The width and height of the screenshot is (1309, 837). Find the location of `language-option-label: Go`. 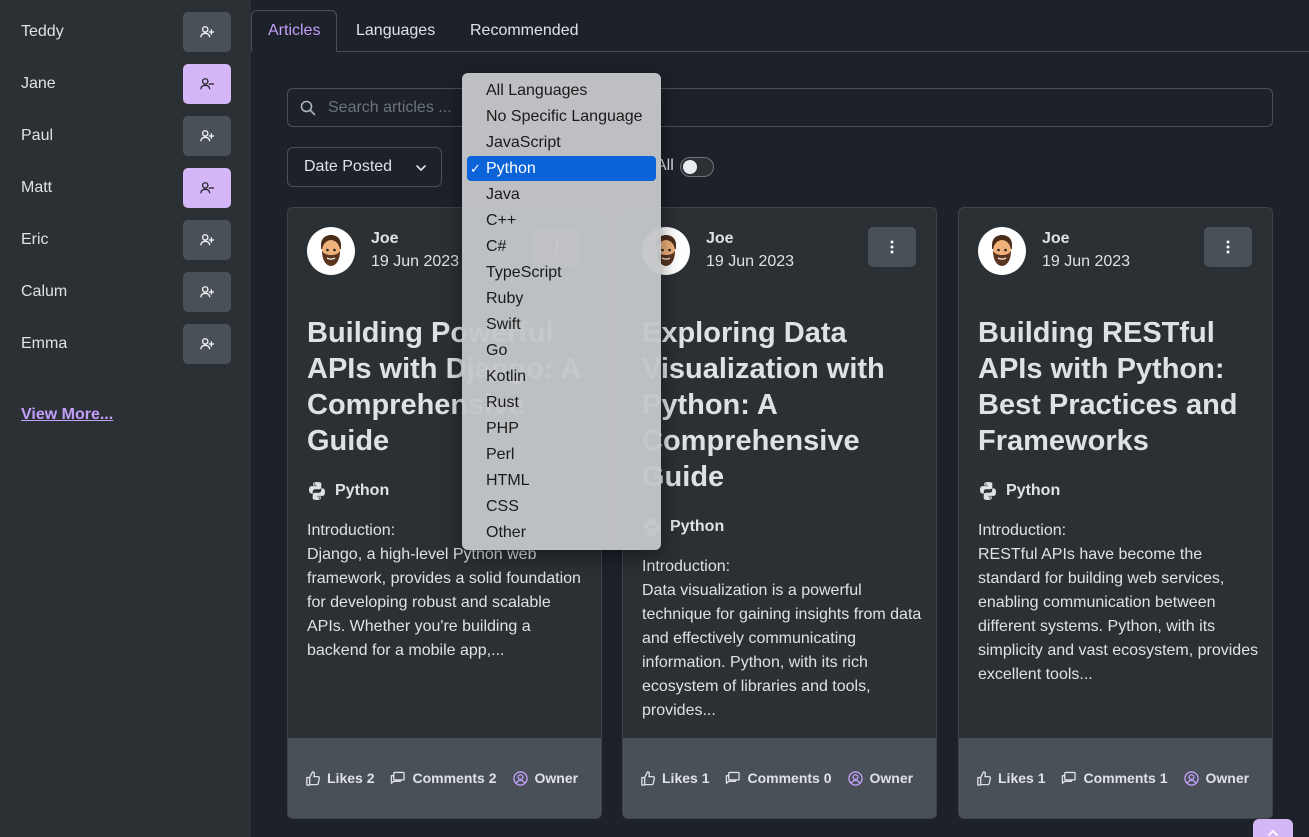

language-option-label: Go is located at coordinates (497, 350).